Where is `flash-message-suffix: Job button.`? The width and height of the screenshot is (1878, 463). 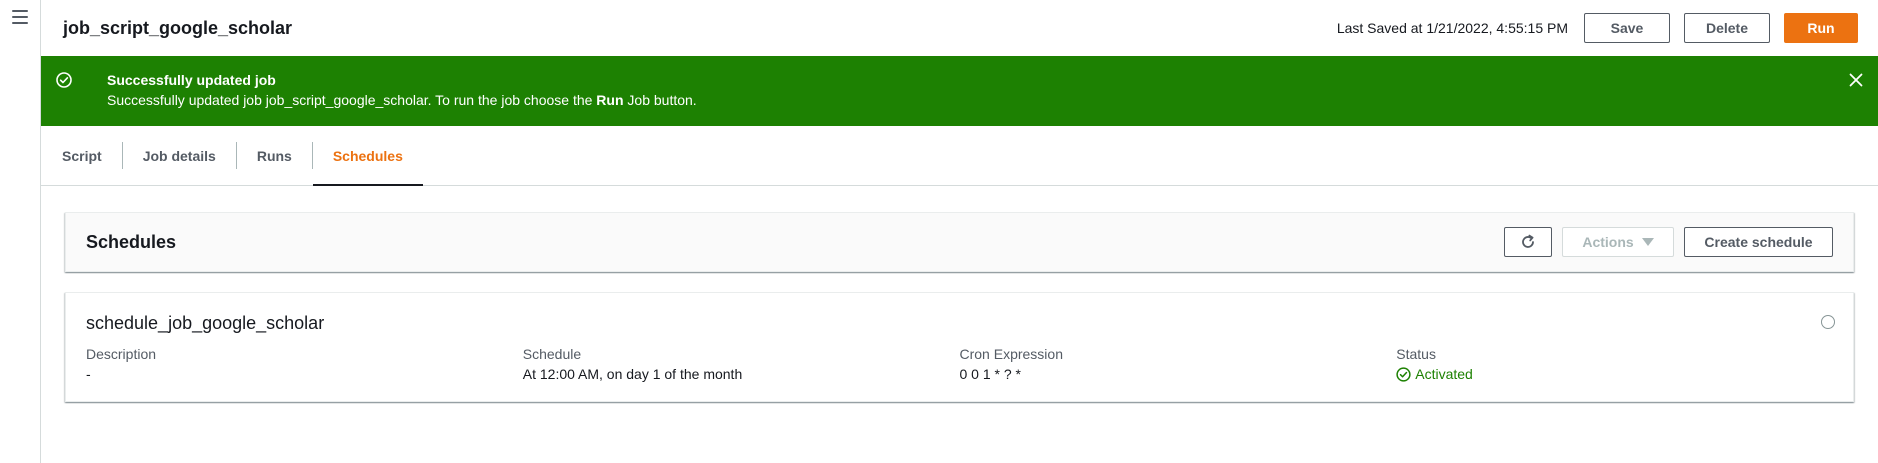
flash-message-suffix: Job button. is located at coordinates (660, 100).